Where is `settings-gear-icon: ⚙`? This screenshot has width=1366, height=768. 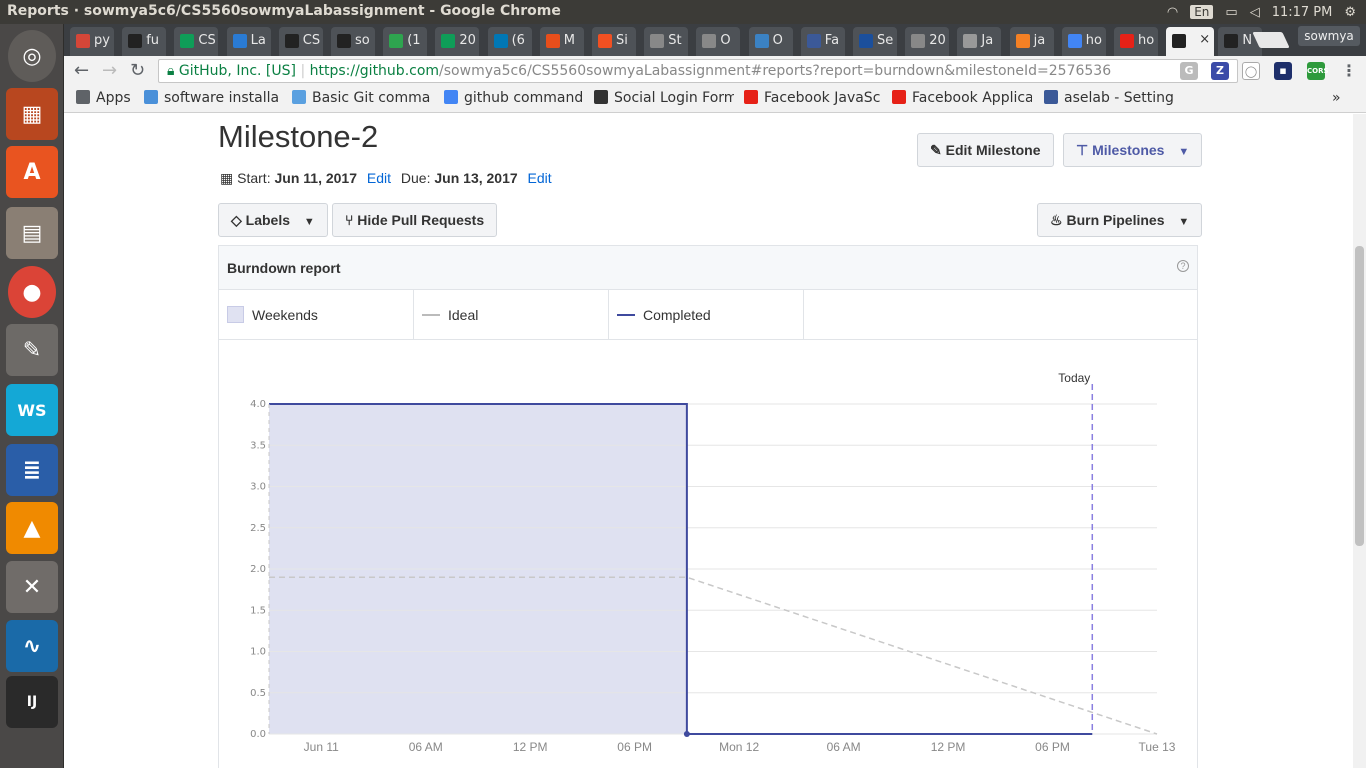
settings-gear-icon: ⚙ is located at coordinates (1350, 12).